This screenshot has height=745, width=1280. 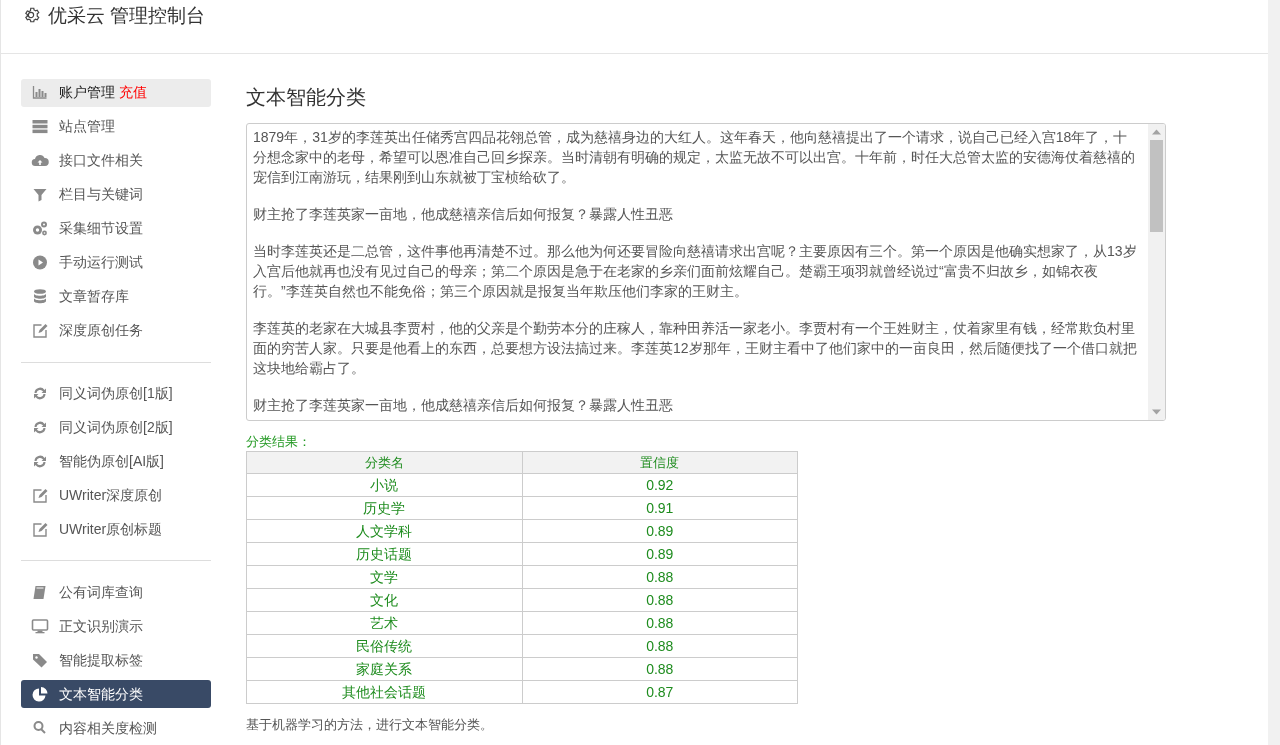 What do you see at coordinates (116, 93) in the screenshot?
I see `sidebar-item: 账户管理 充值` at bounding box center [116, 93].